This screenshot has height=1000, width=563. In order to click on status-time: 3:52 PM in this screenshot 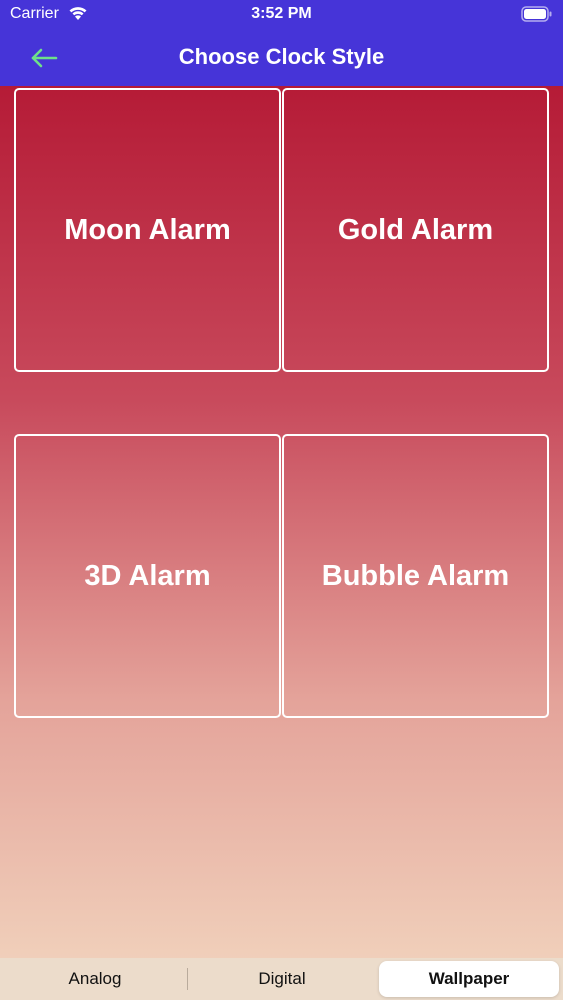, I will do `click(281, 13)`.